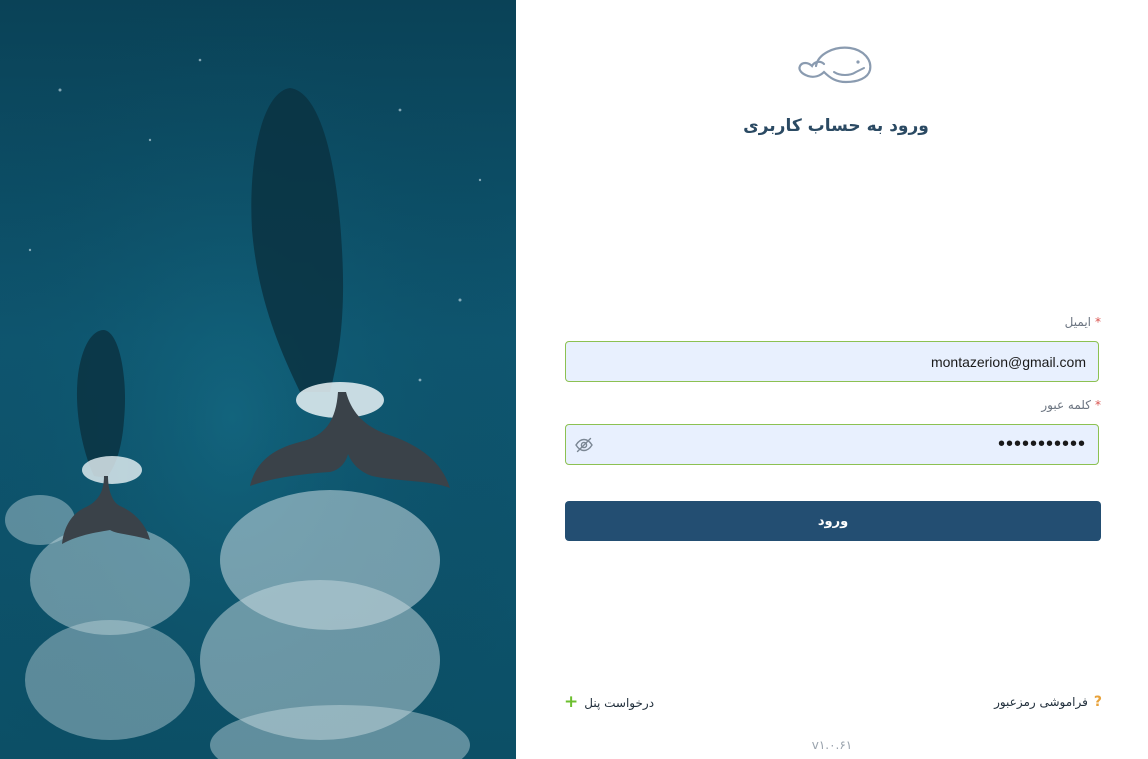  I want to click on email-label-text: ایمیل, so click(1077, 322).